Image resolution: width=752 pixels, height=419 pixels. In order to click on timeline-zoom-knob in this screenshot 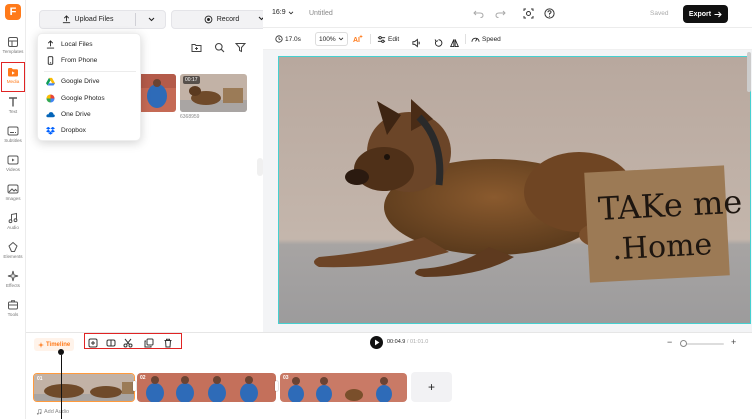, I will do `click(683, 343)`.